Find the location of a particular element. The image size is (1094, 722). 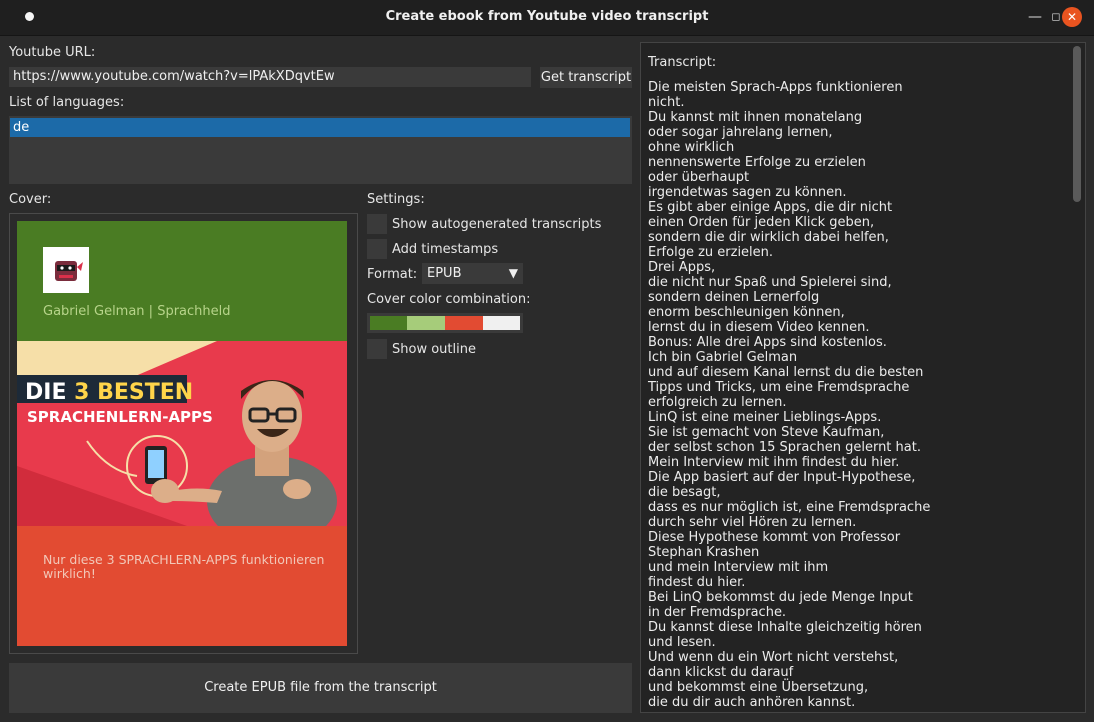

add-timestamps-label: Add timestamps is located at coordinates (445, 249).